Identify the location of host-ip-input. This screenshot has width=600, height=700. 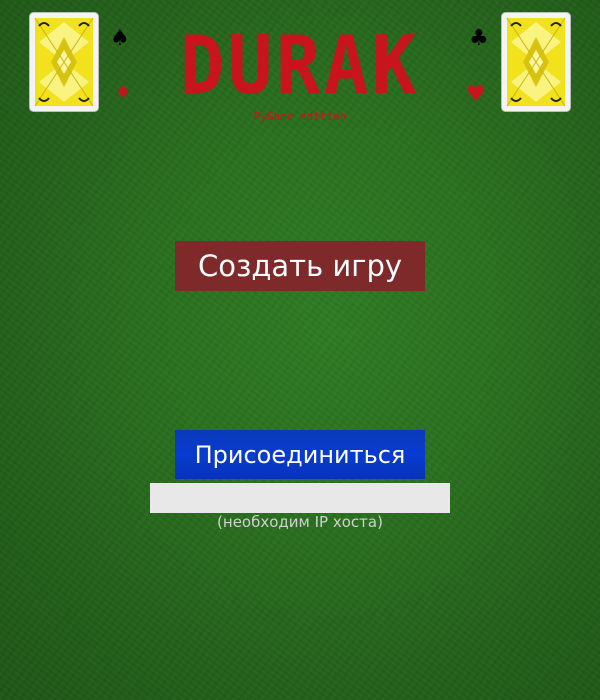
(300, 498).